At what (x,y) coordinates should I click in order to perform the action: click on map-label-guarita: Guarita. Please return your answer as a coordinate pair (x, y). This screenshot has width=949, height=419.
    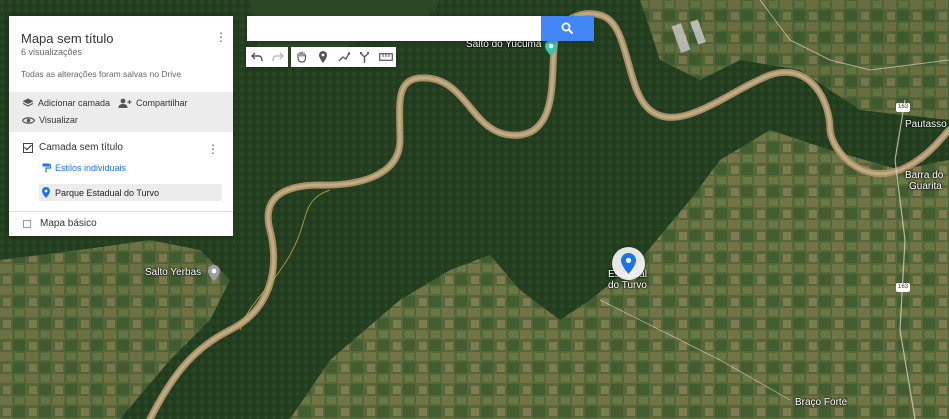
    Looking at the image, I should click on (925, 186).